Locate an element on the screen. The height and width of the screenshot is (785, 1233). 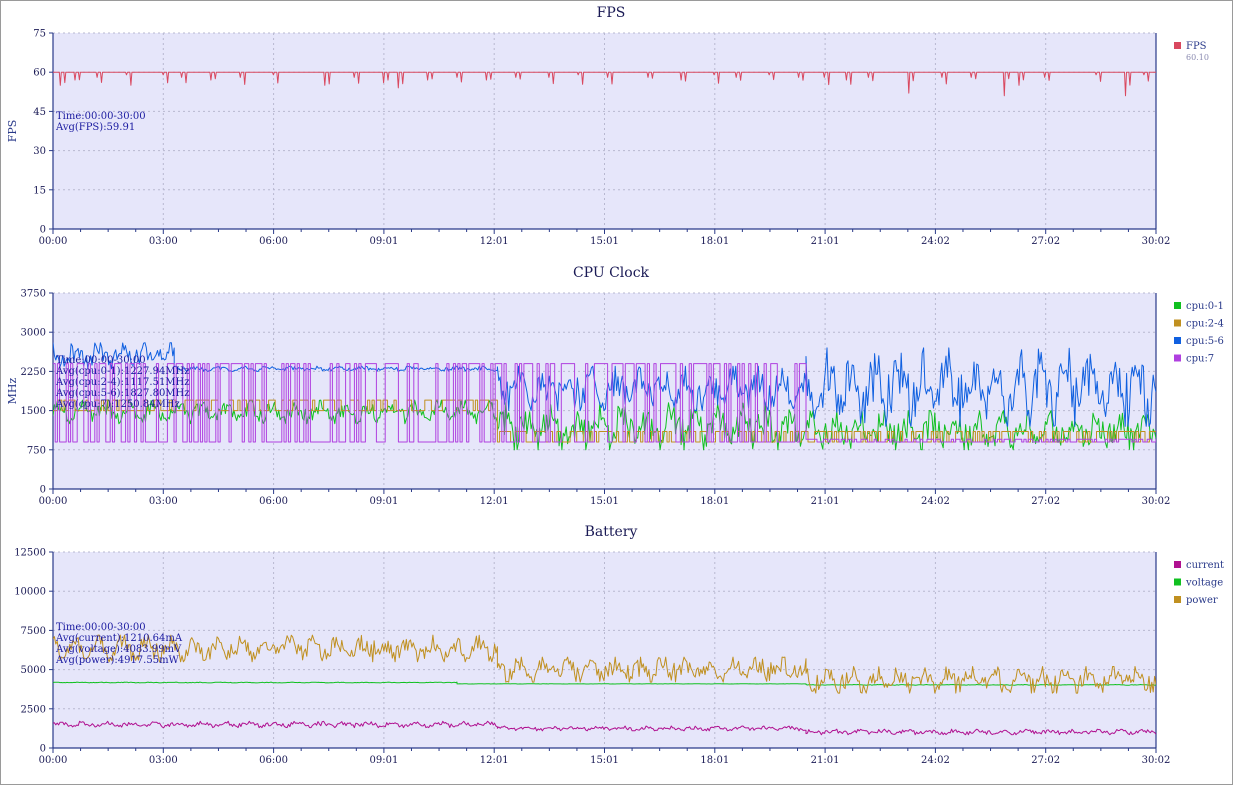
legend-label: power is located at coordinates (1202, 600).